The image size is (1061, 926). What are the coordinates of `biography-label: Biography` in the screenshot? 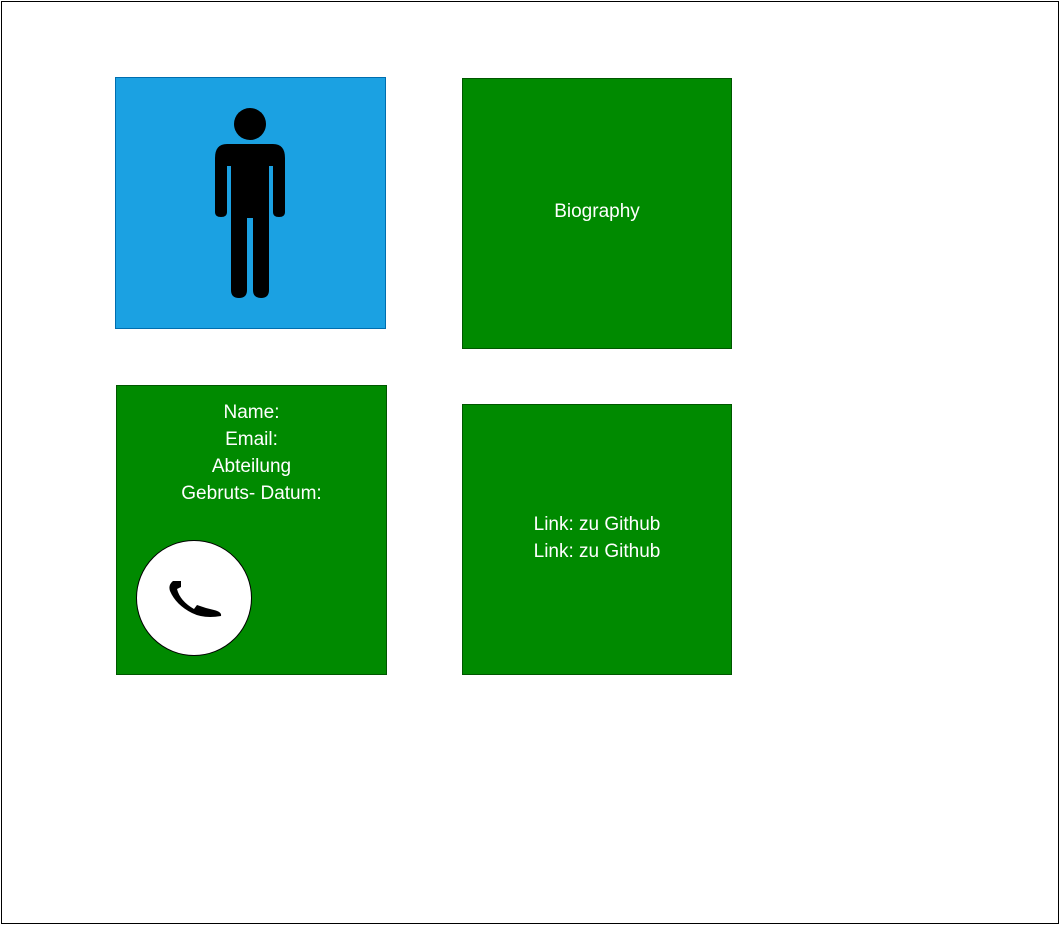 It's located at (597, 211).